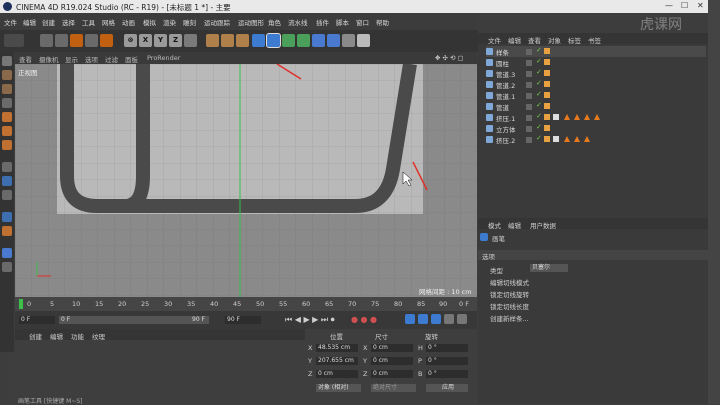 The width and height of the screenshot is (720, 405). What do you see at coordinates (273, 40) in the screenshot?
I see `pen-spline-icon` at bounding box center [273, 40].